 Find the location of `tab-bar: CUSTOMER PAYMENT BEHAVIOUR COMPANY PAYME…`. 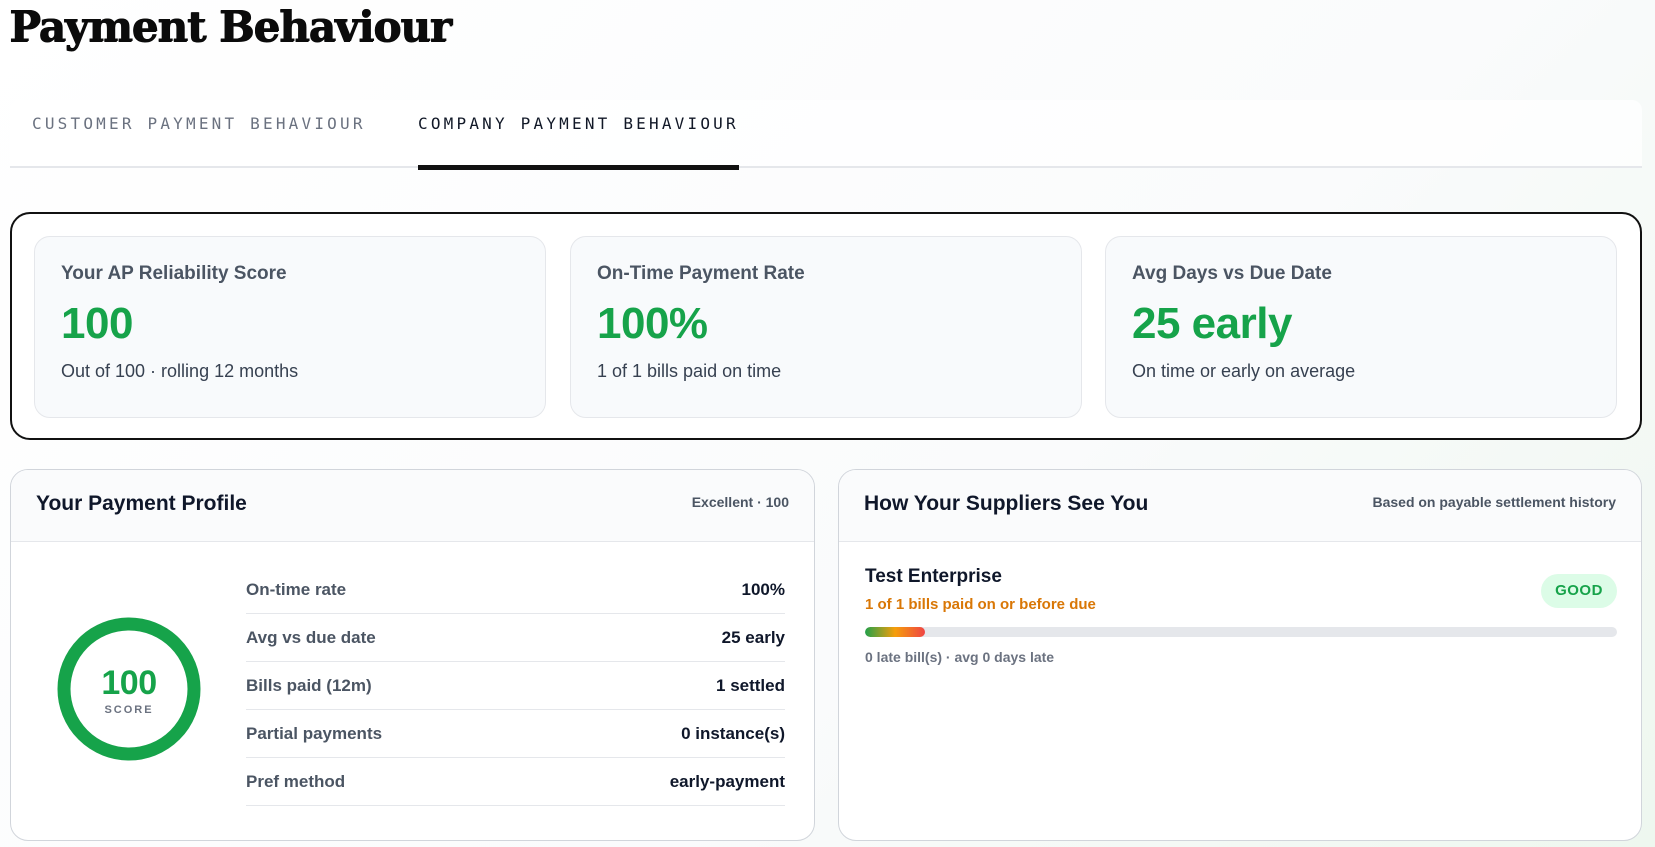

tab-bar: CUSTOMER PAYMENT BEHAVIOUR COMPANY PAYME… is located at coordinates (826, 135).